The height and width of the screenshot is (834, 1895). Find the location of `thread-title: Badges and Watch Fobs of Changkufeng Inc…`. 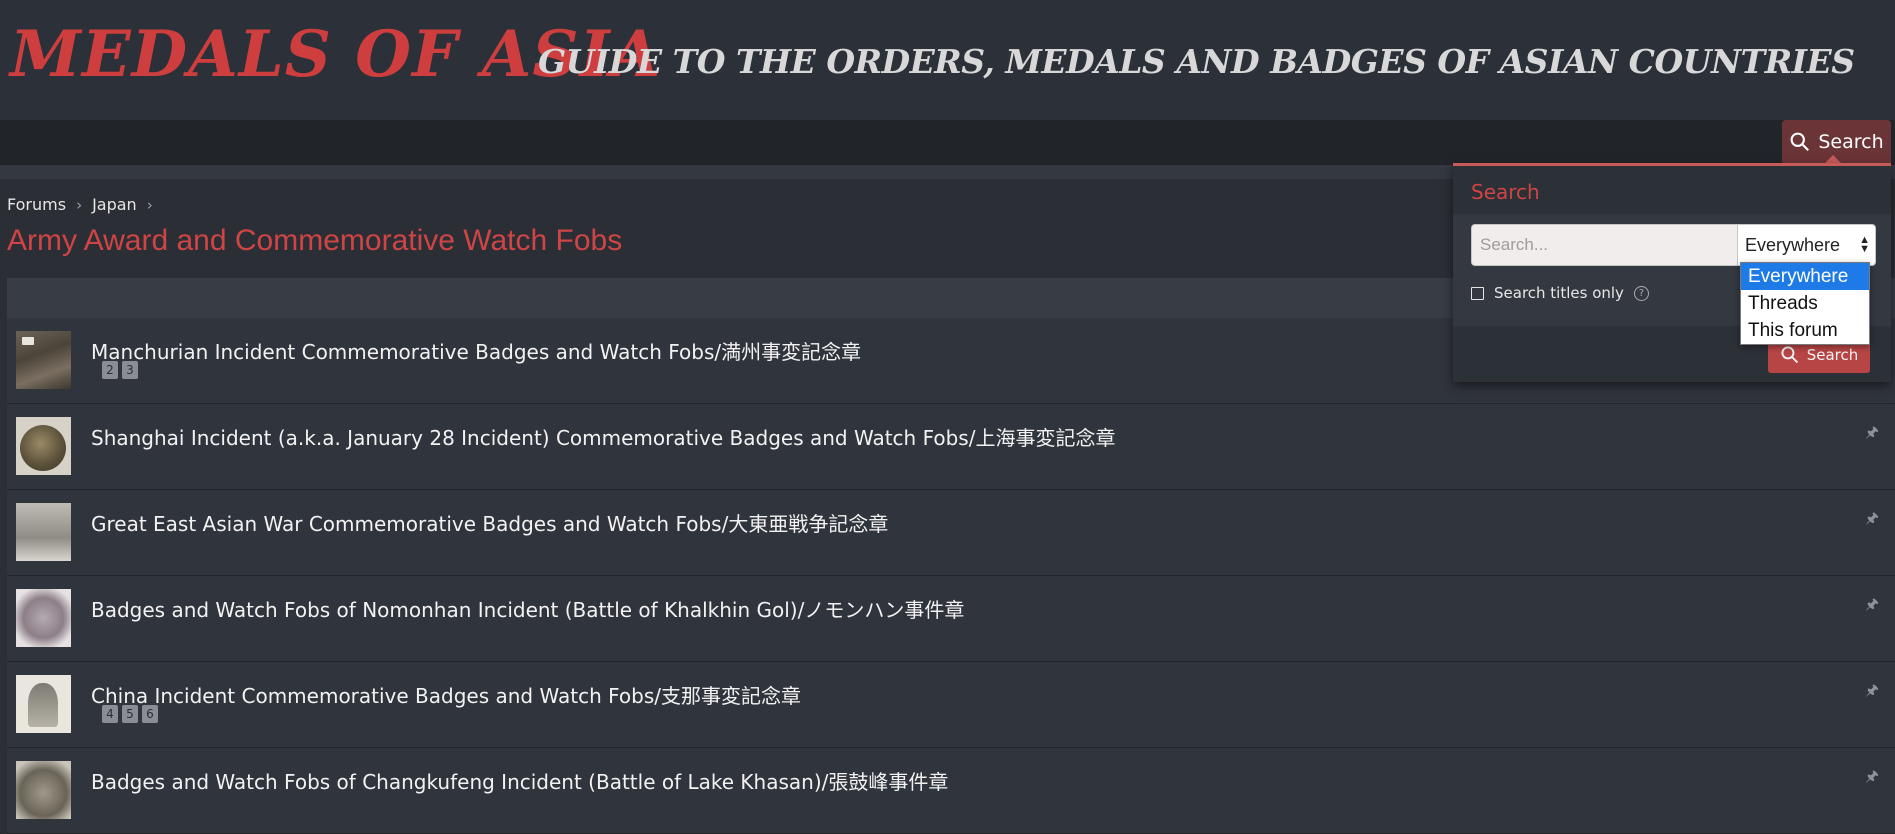

thread-title: Badges and Watch Fobs of Changkufeng Inc… is located at coordinates (519, 780).